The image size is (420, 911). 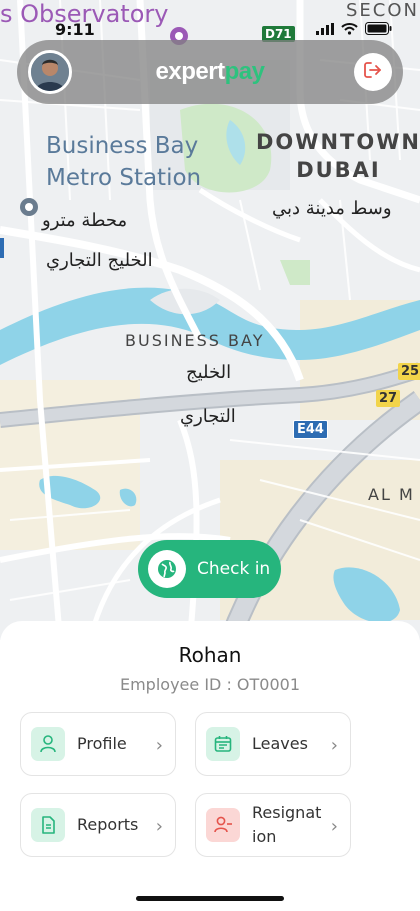 I want to click on signal-icon, so click(x=325, y=29).